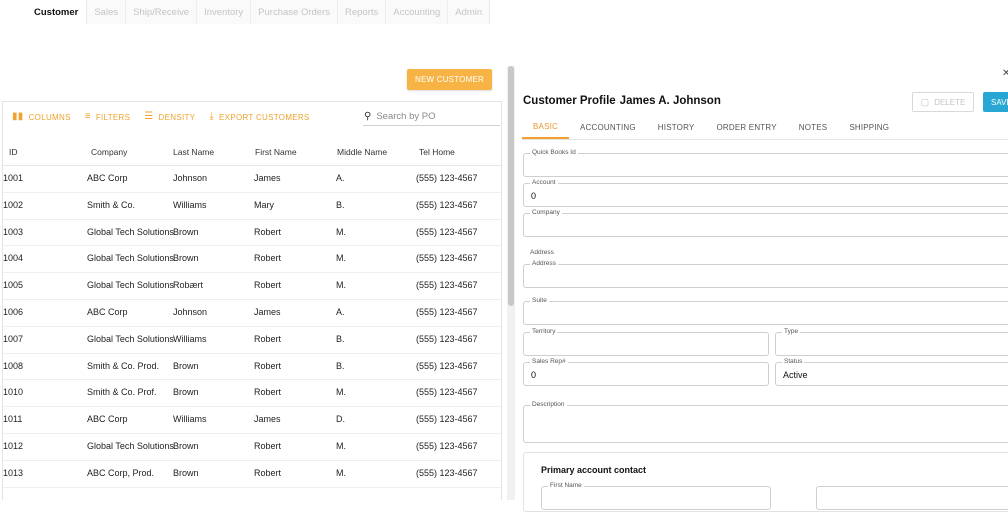 The width and height of the screenshot is (1008, 512). I want to click on territory-field: Territory, so click(646, 342).